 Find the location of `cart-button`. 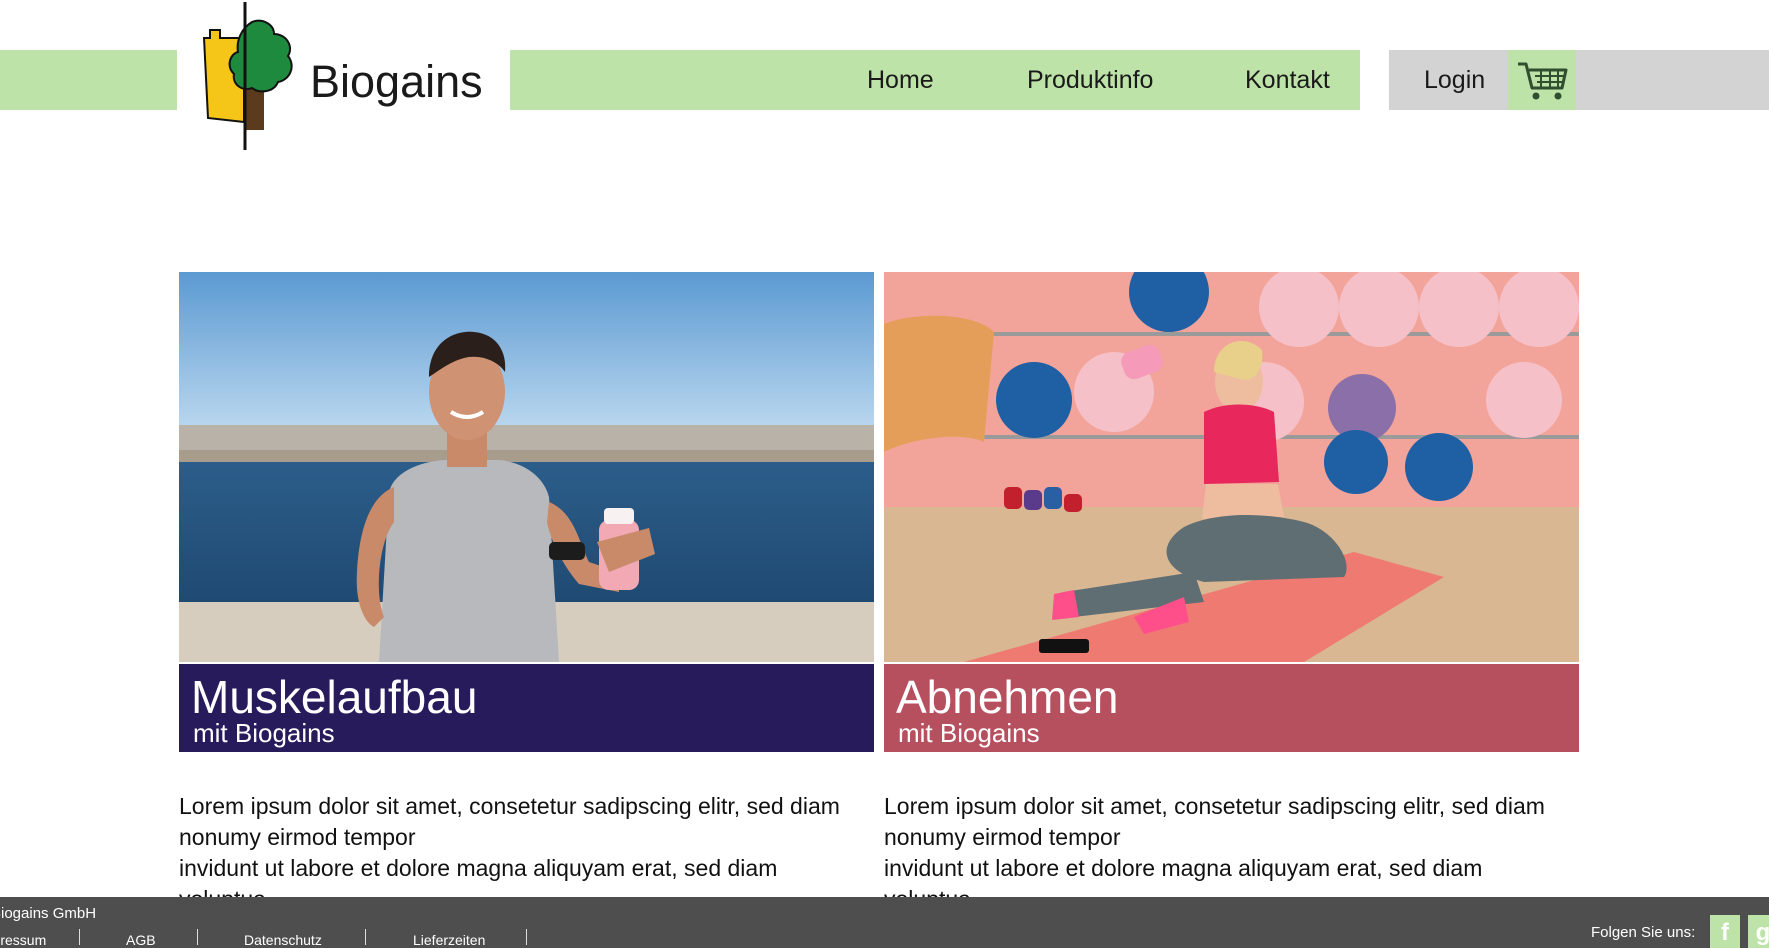

cart-button is located at coordinates (1542, 80).